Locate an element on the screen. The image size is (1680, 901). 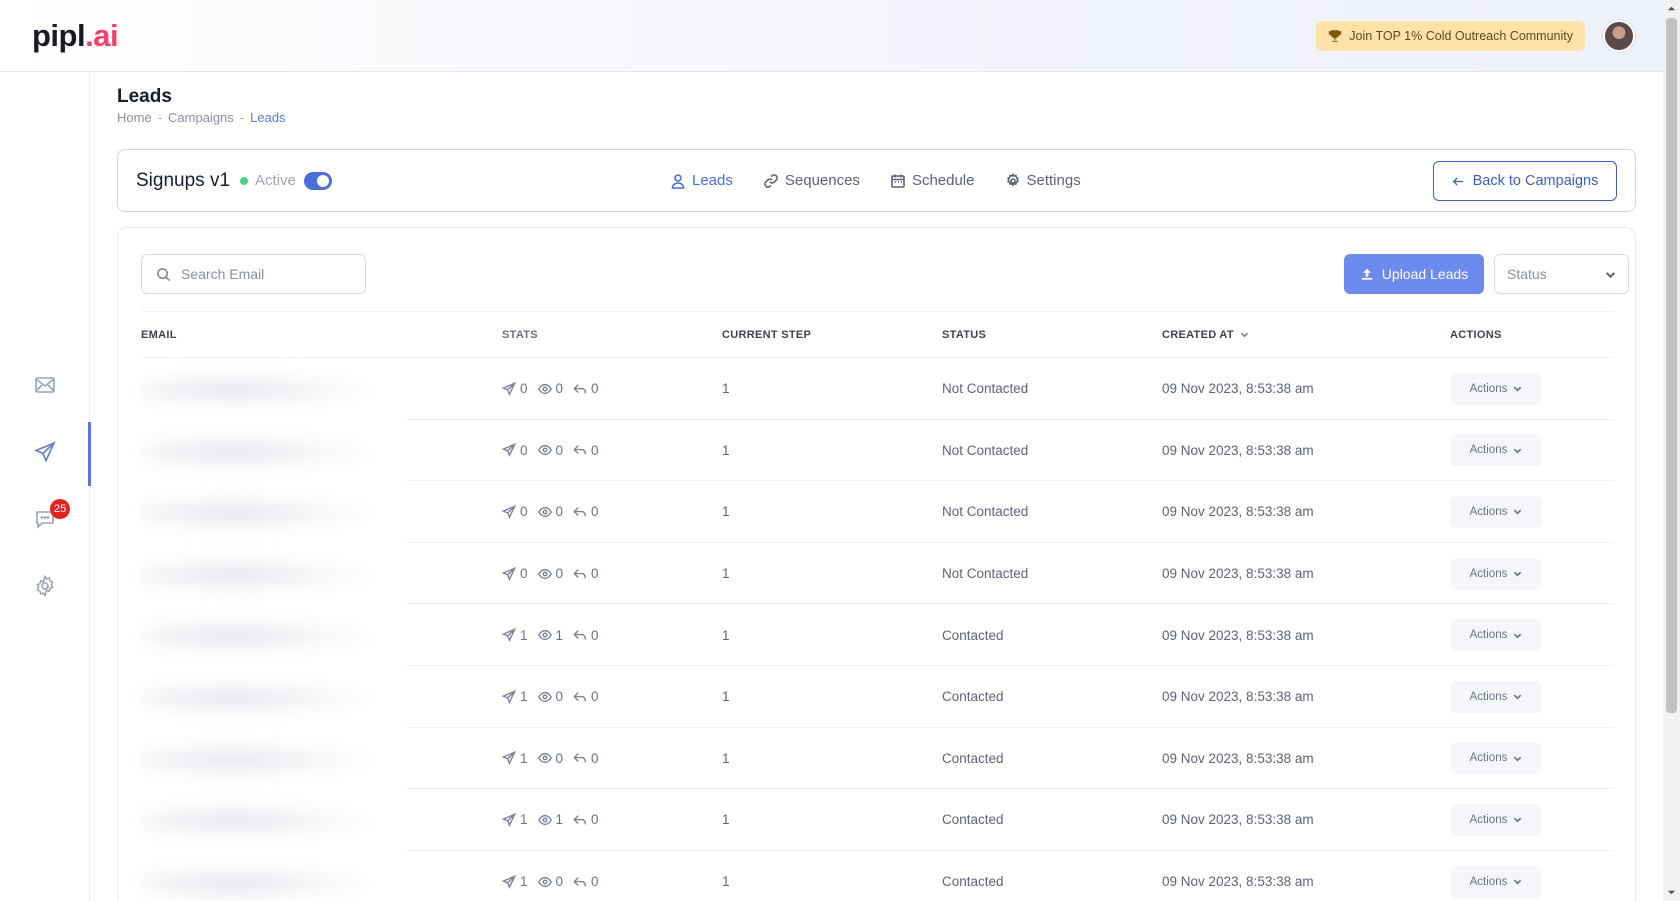
breadcrumb: Home - Campaigns - Leads is located at coordinates (201, 117).